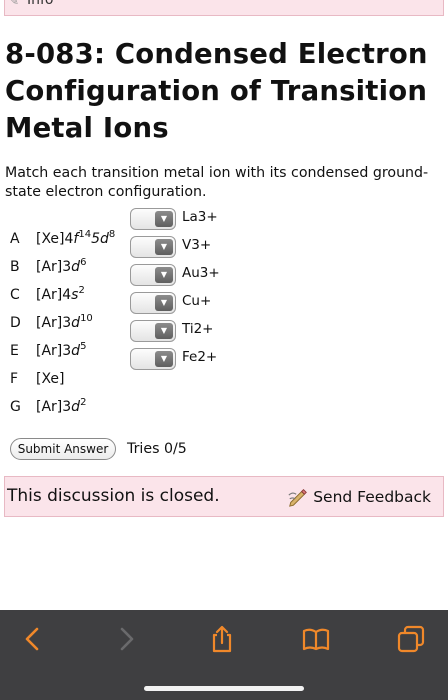 This screenshot has height=700, width=448. What do you see at coordinates (15, 295) in the screenshot?
I see `option-letter: C` at bounding box center [15, 295].